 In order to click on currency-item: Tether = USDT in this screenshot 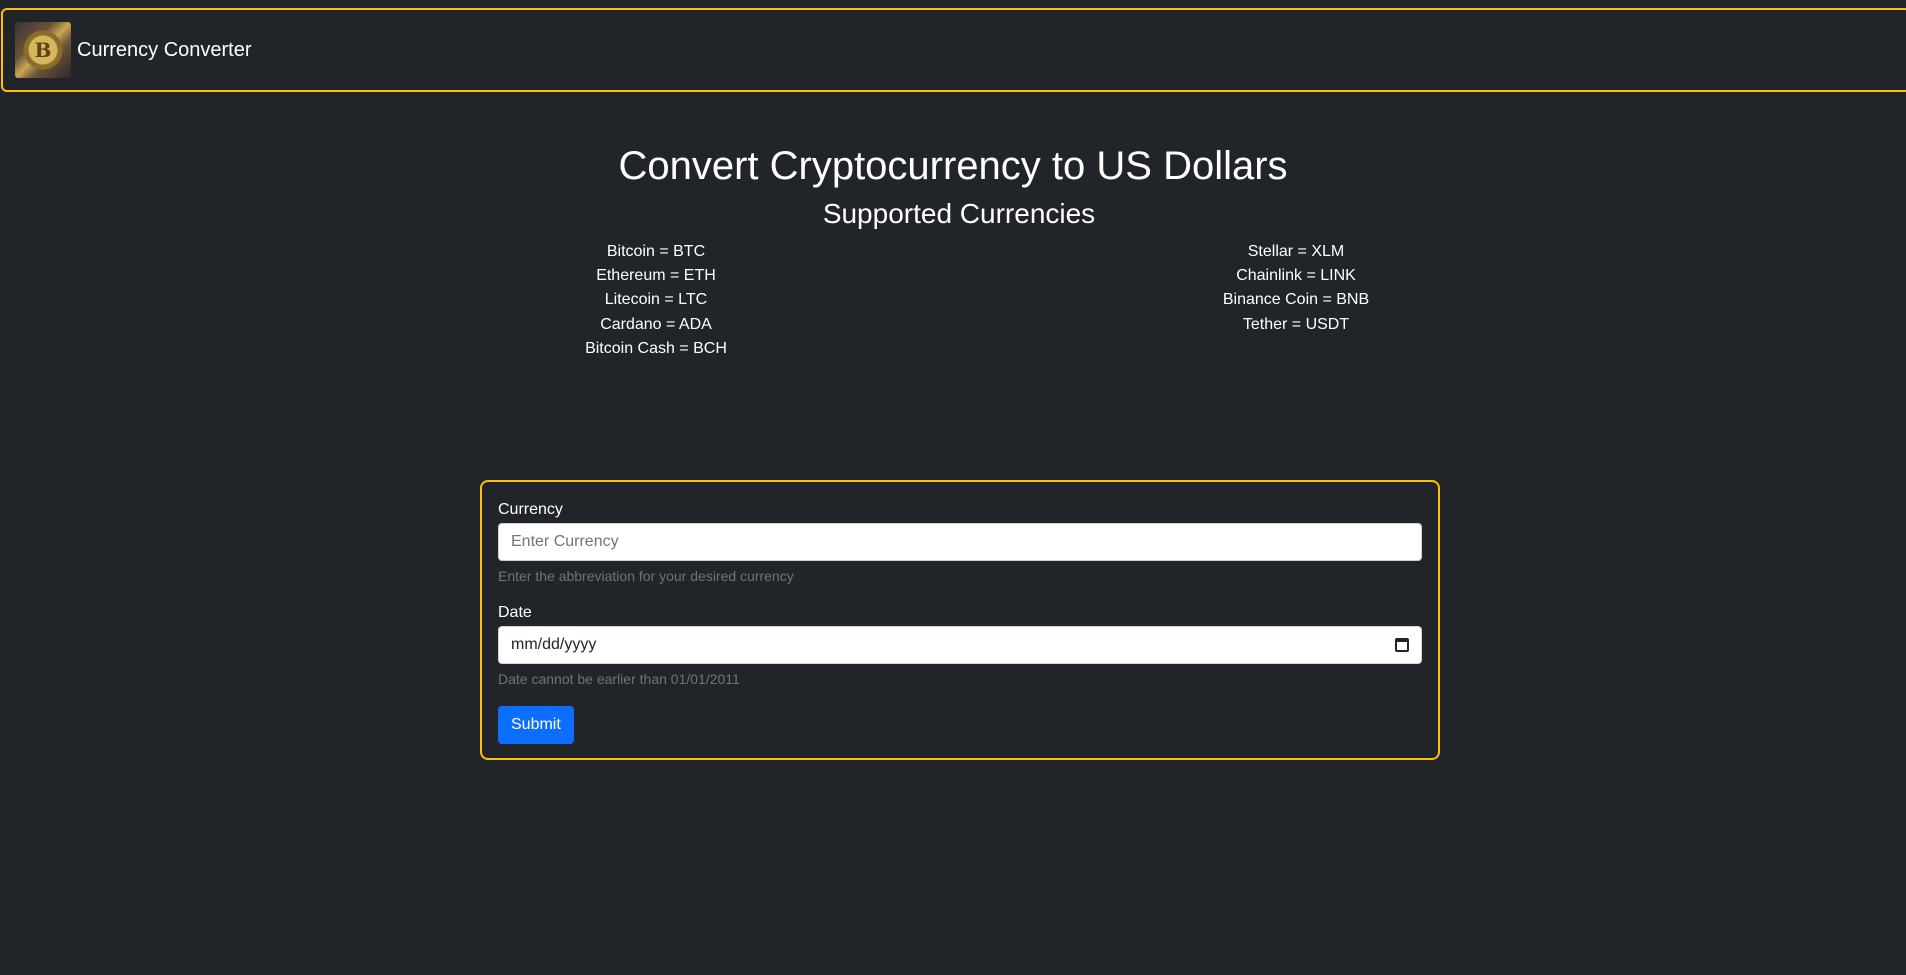, I will do `click(1296, 324)`.